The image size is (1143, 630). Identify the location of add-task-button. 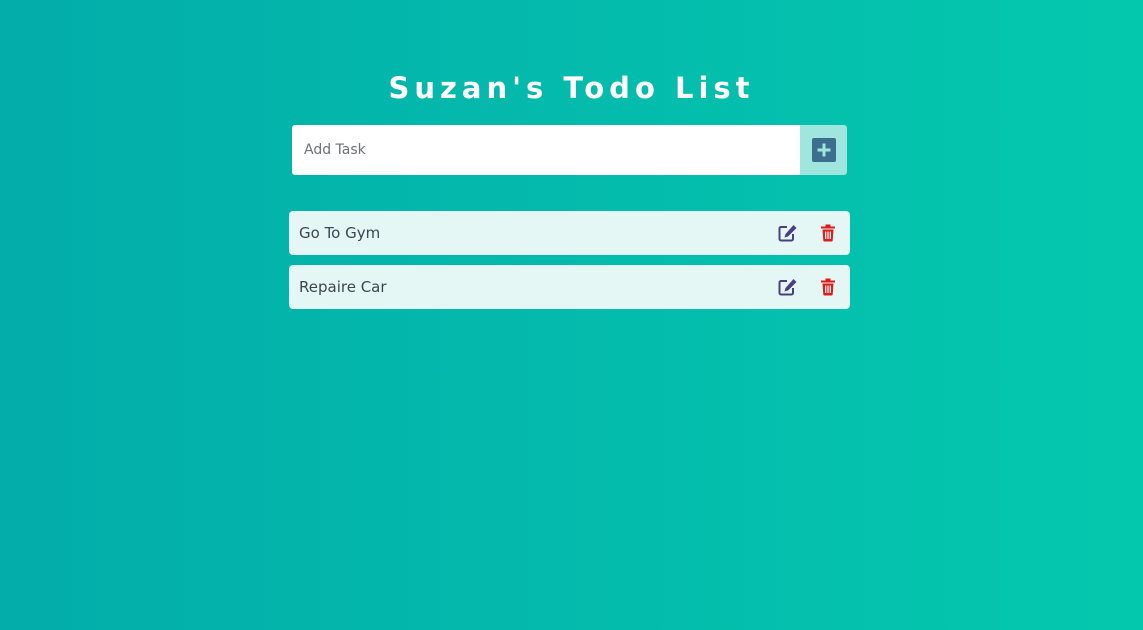
(823, 150).